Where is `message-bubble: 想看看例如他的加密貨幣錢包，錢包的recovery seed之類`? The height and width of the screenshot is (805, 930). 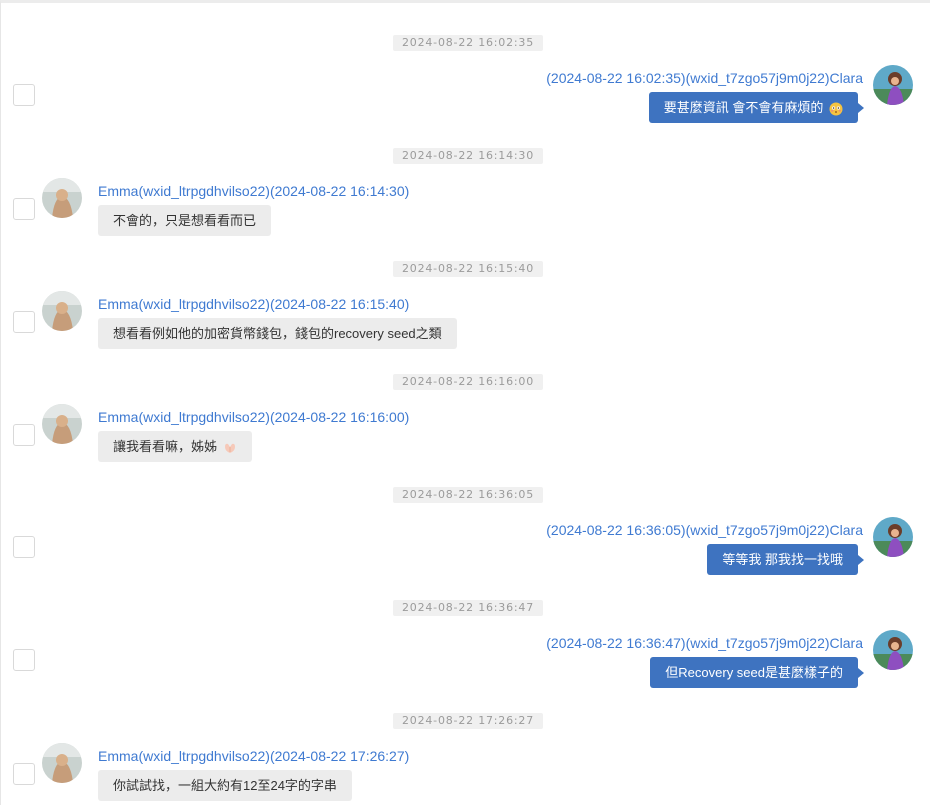
message-bubble: 想看看例如他的加密貨幣錢包，錢包的recovery seed之類 is located at coordinates (277, 333).